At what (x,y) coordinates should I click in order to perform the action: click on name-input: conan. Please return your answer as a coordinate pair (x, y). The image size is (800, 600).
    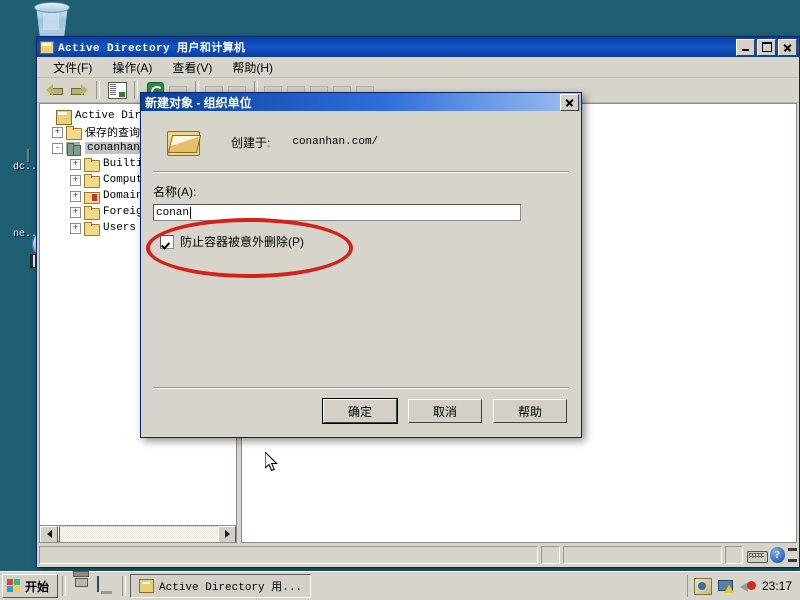
    Looking at the image, I should click on (337, 212).